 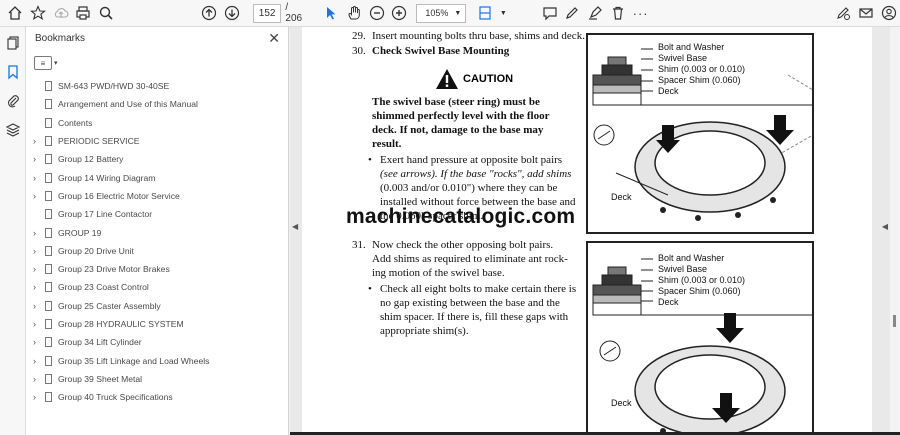 I want to click on step-29-number: 29., so click(x=359, y=36).